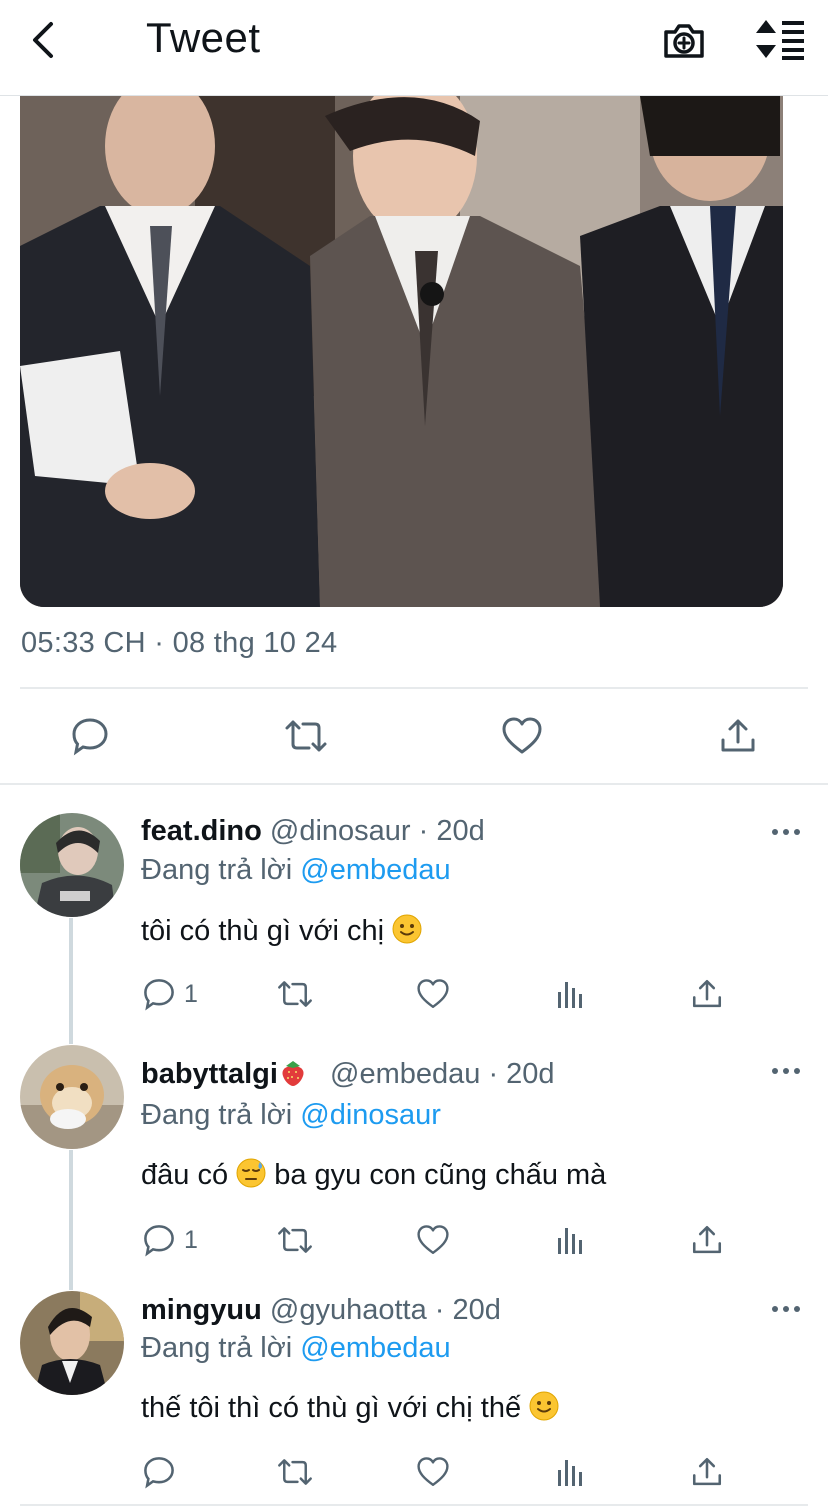 The image size is (828, 1508). What do you see at coordinates (203, 37) in the screenshot?
I see `page-title: Tweet` at bounding box center [203, 37].